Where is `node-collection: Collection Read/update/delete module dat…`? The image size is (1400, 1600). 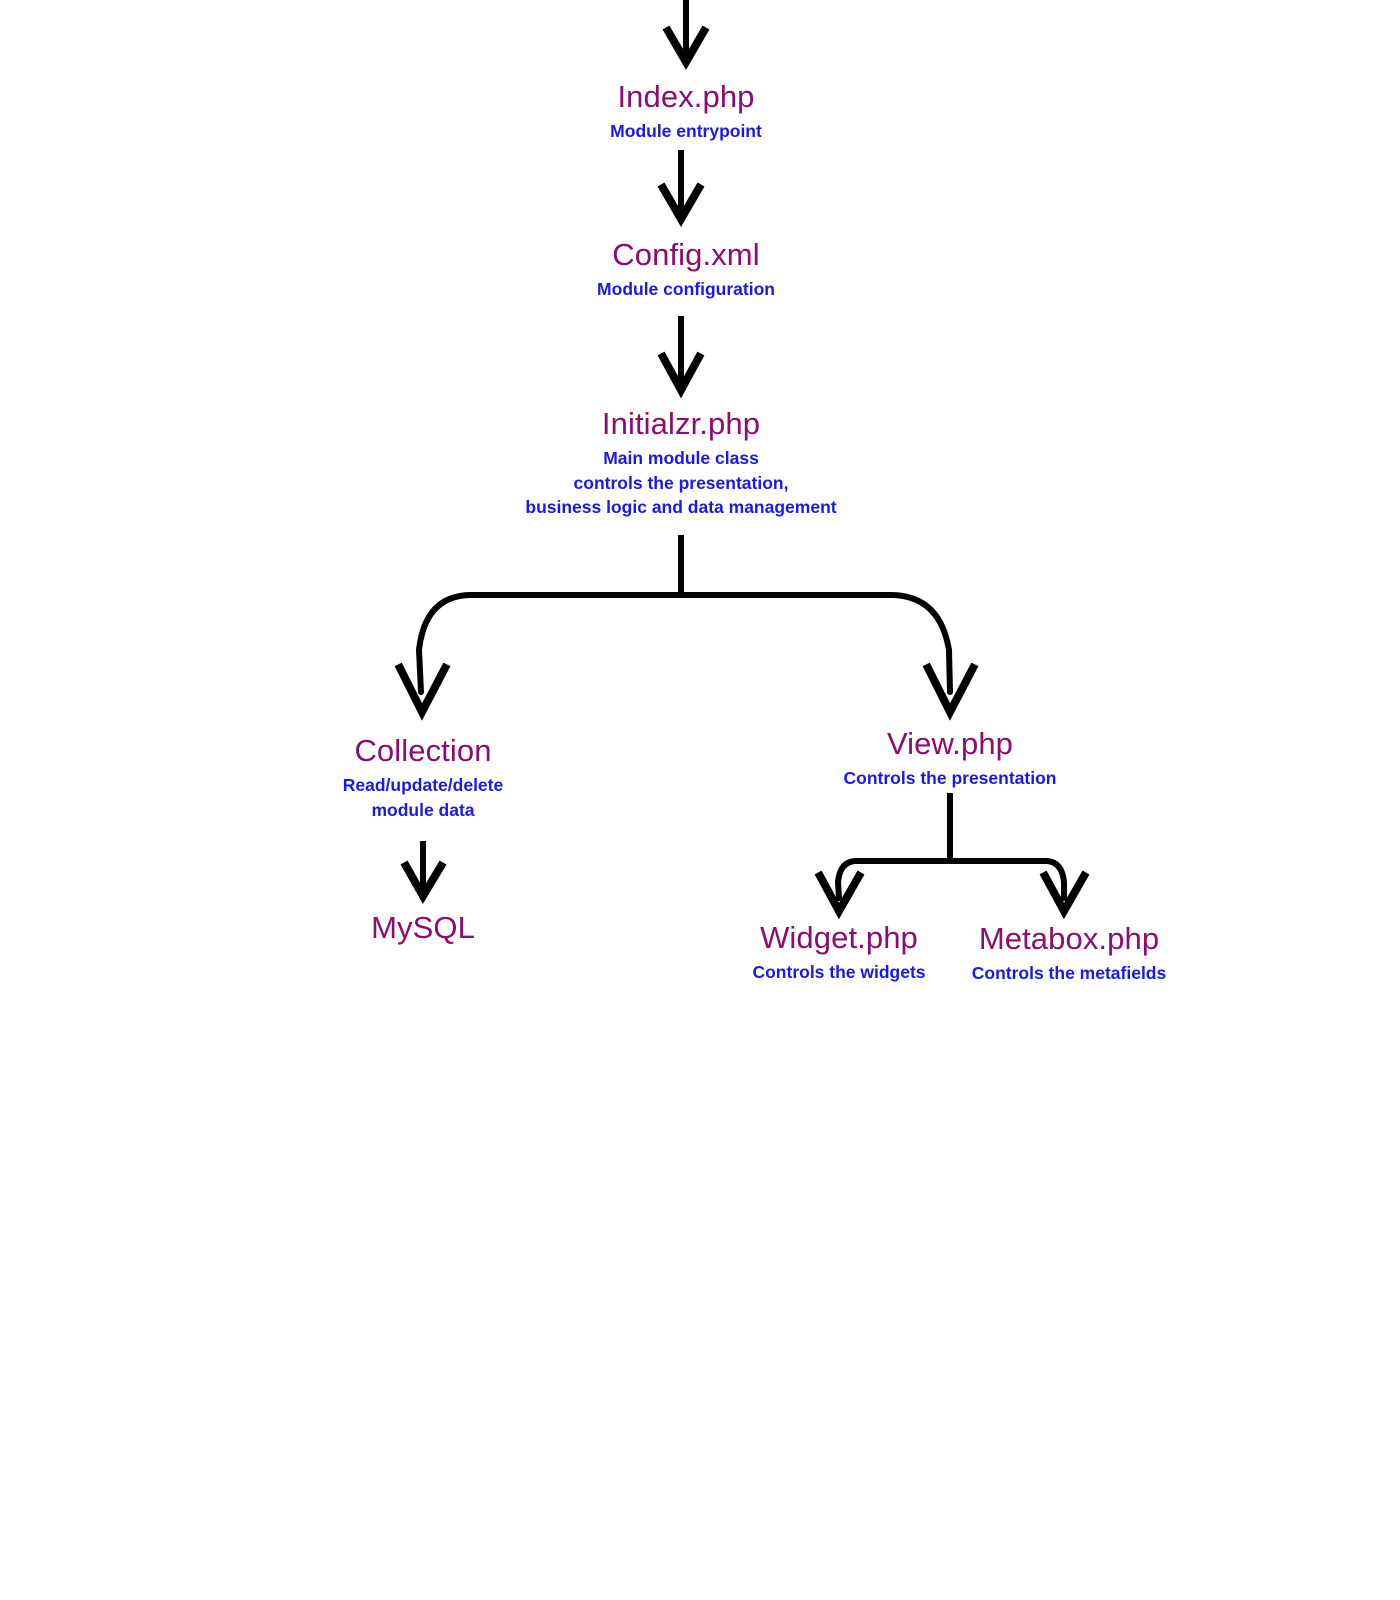 node-collection: Collection Read/update/delete module dat… is located at coordinates (423, 778).